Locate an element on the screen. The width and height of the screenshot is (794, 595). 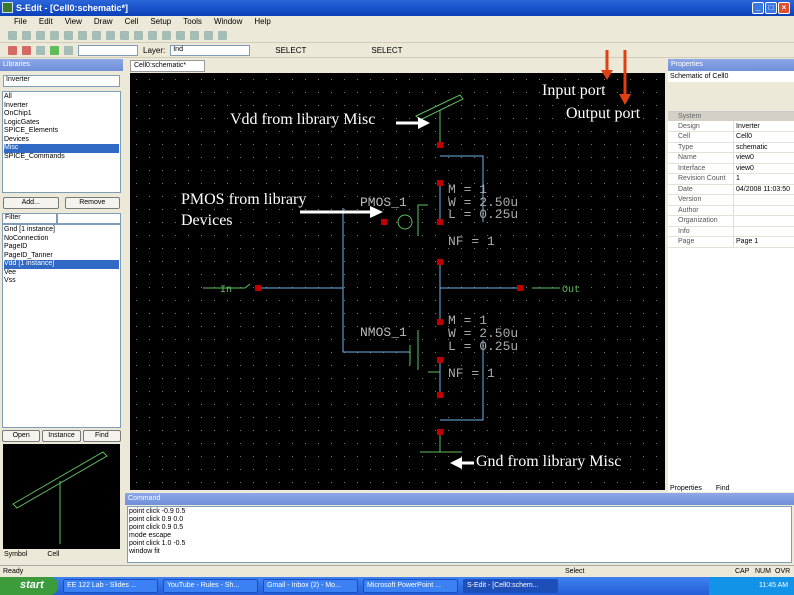
instance-button: Instance is located at coordinates (61, 436).